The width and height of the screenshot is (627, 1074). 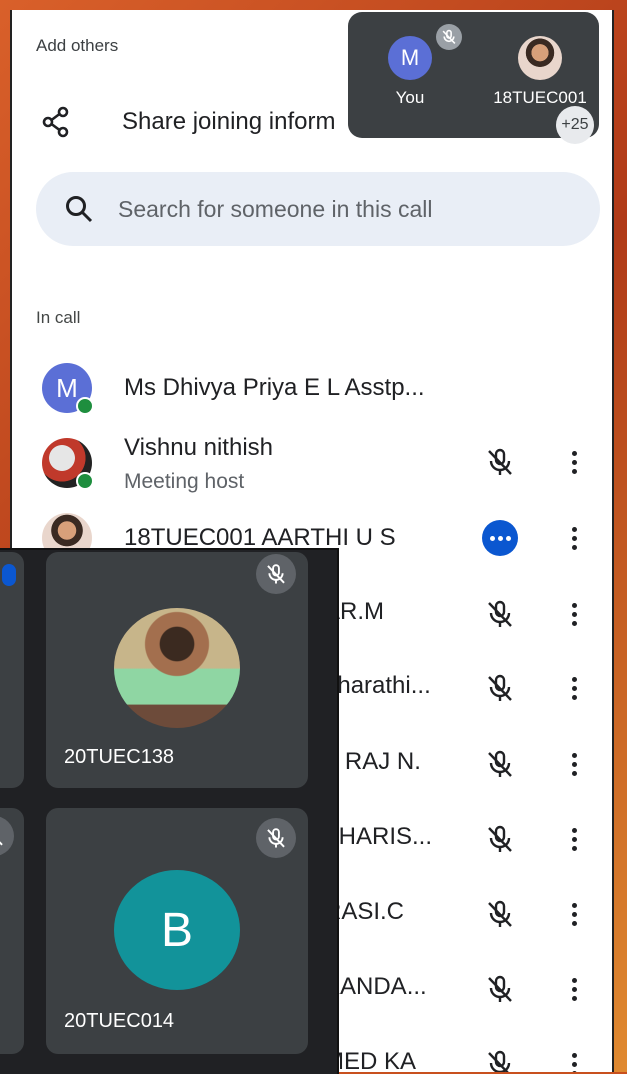 What do you see at coordinates (184, 481) in the screenshot?
I see `participant-role: Meeting host` at bounding box center [184, 481].